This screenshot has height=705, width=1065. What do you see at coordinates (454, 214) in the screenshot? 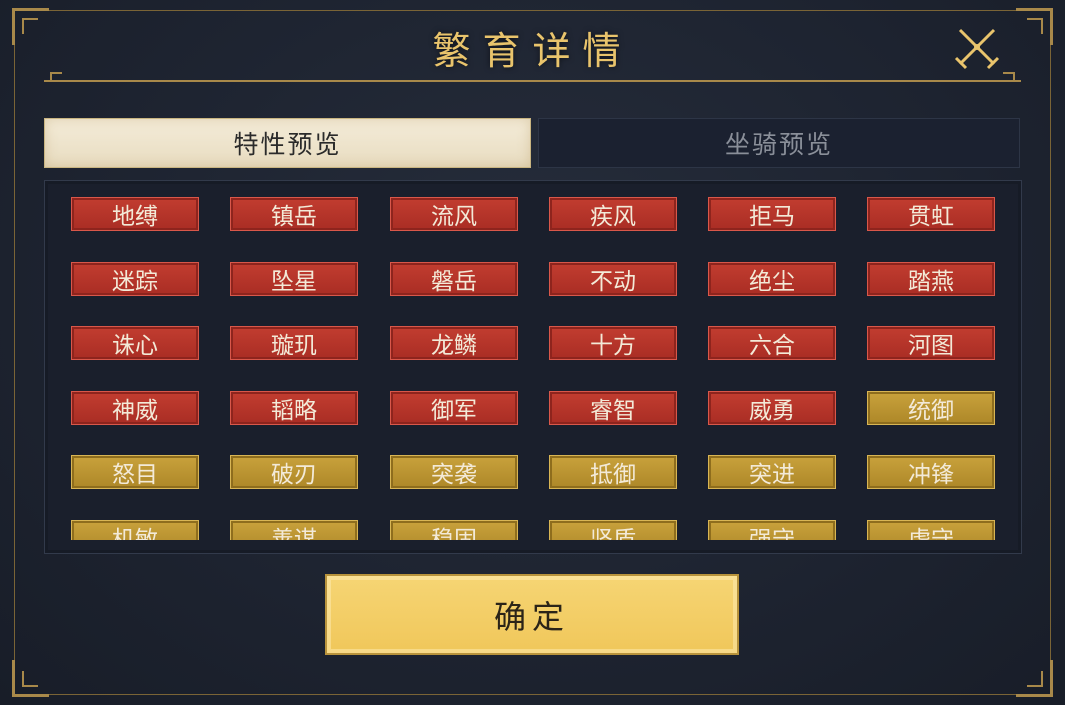
I see `trait-tag: 流风` at bounding box center [454, 214].